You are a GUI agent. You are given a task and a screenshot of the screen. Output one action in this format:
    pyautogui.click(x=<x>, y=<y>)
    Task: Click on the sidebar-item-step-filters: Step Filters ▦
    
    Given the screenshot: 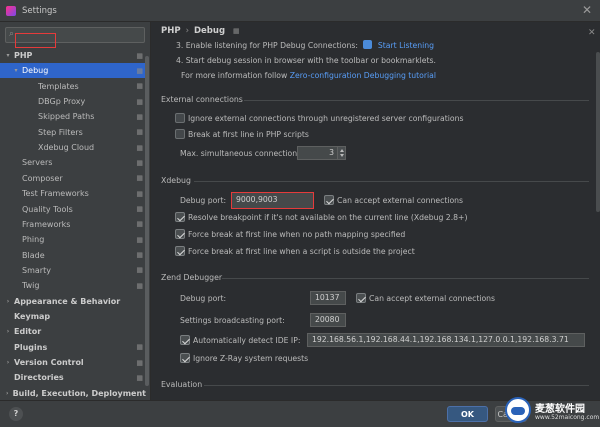 What is the action you would take?
    pyautogui.click(x=73, y=132)
    